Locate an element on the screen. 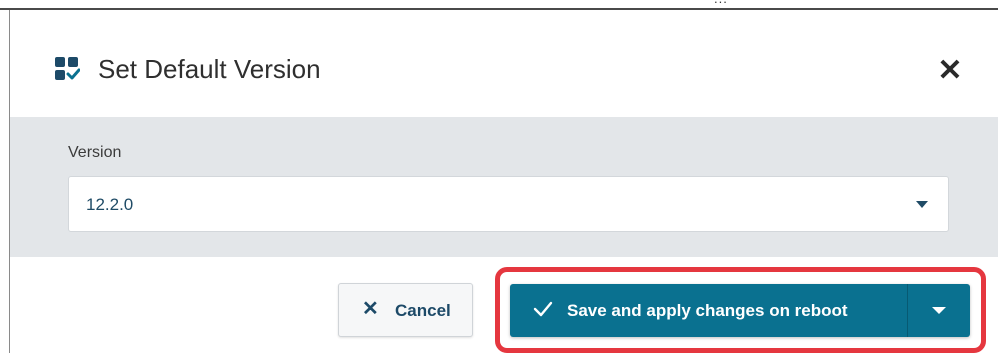 This screenshot has height=353, width=998. save-split-button: Save and apply changes on reboot is located at coordinates (740, 310).